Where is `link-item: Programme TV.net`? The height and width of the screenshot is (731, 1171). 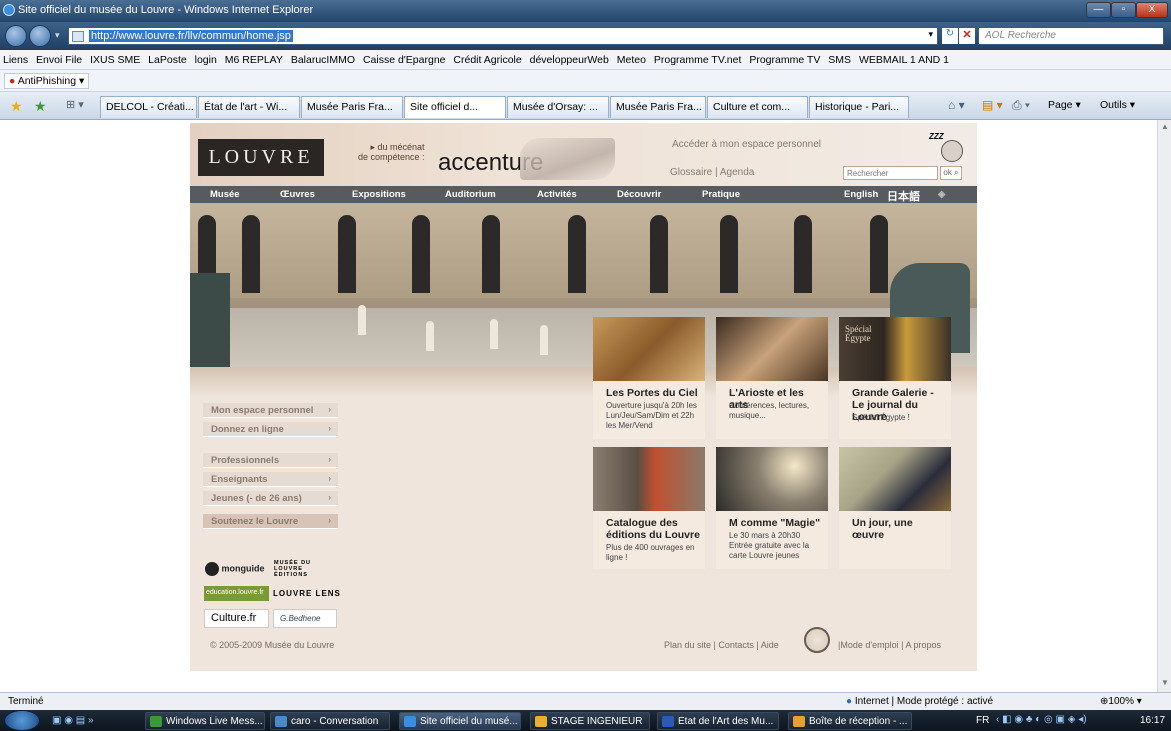
link-item: Programme TV.net is located at coordinates (698, 60).